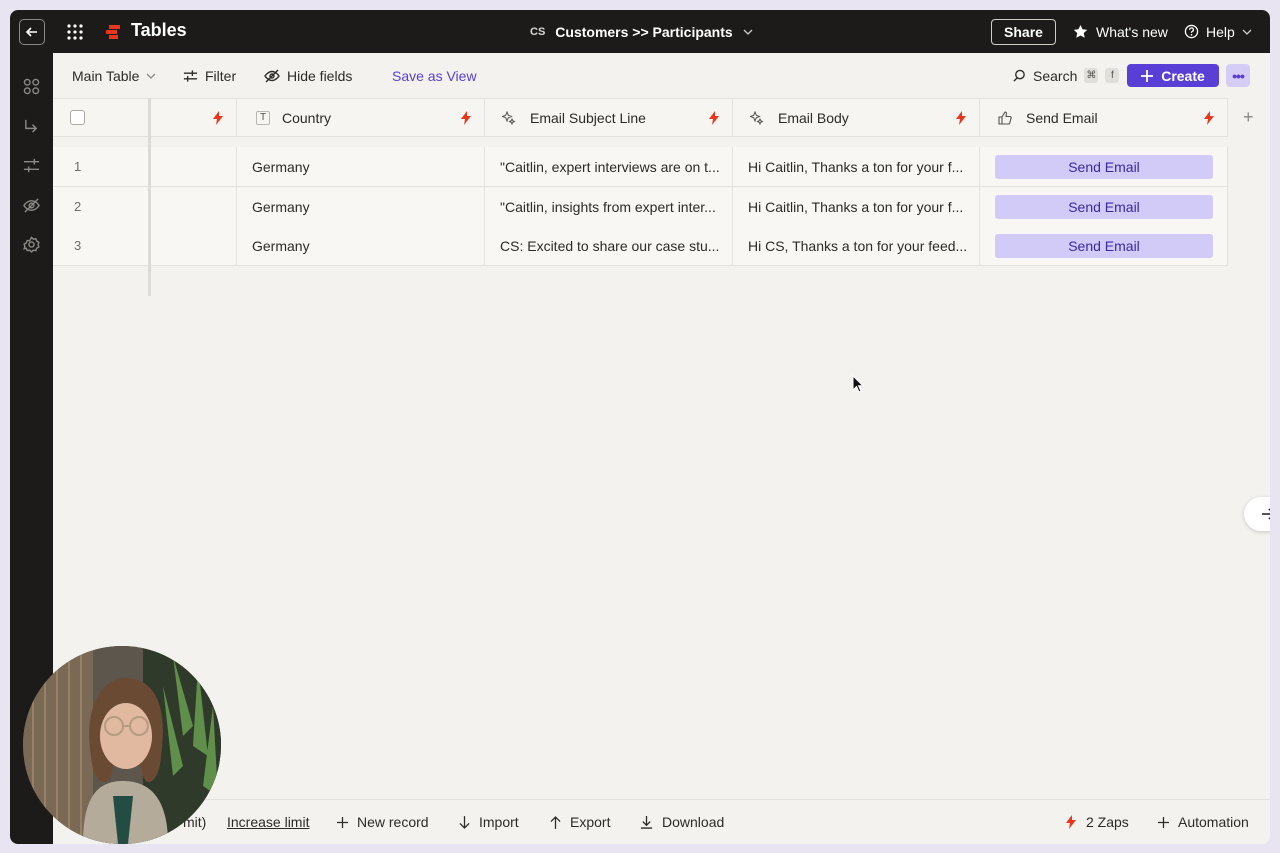 The image size is (1280, 853). I want to click on redirect-arrow-icon, so click(31, 126).